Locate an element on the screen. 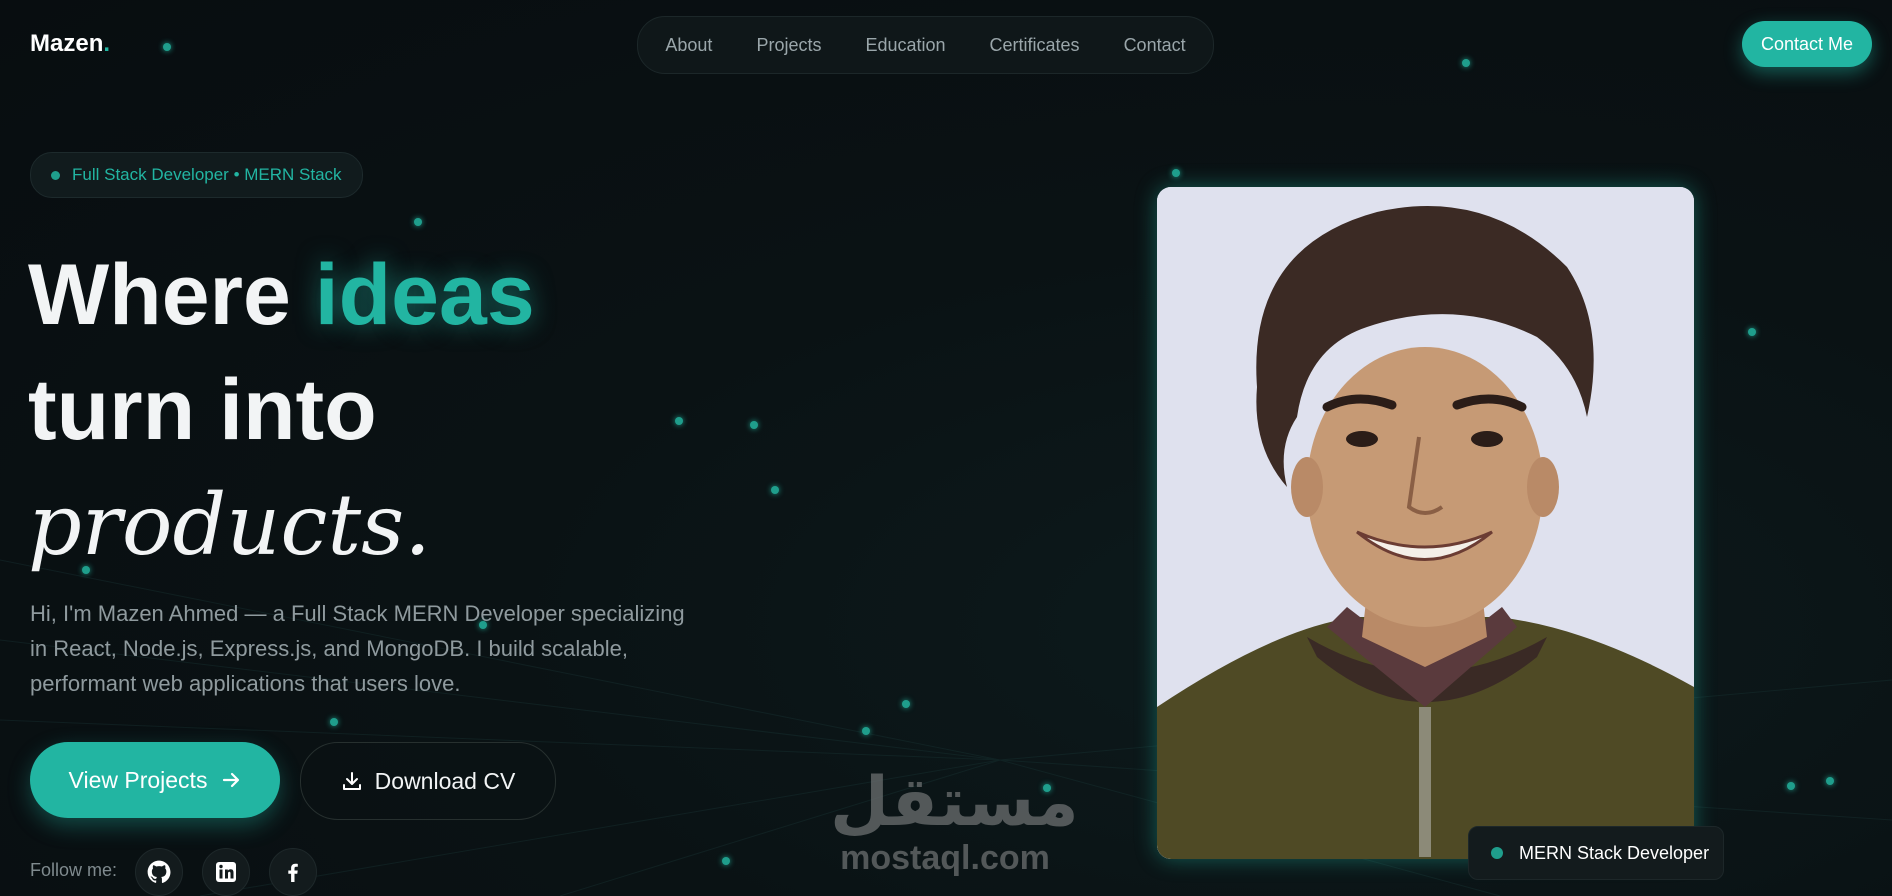 This screenshot has height=896, width=1892. facebook-icon is located at coordinates (293, 872).